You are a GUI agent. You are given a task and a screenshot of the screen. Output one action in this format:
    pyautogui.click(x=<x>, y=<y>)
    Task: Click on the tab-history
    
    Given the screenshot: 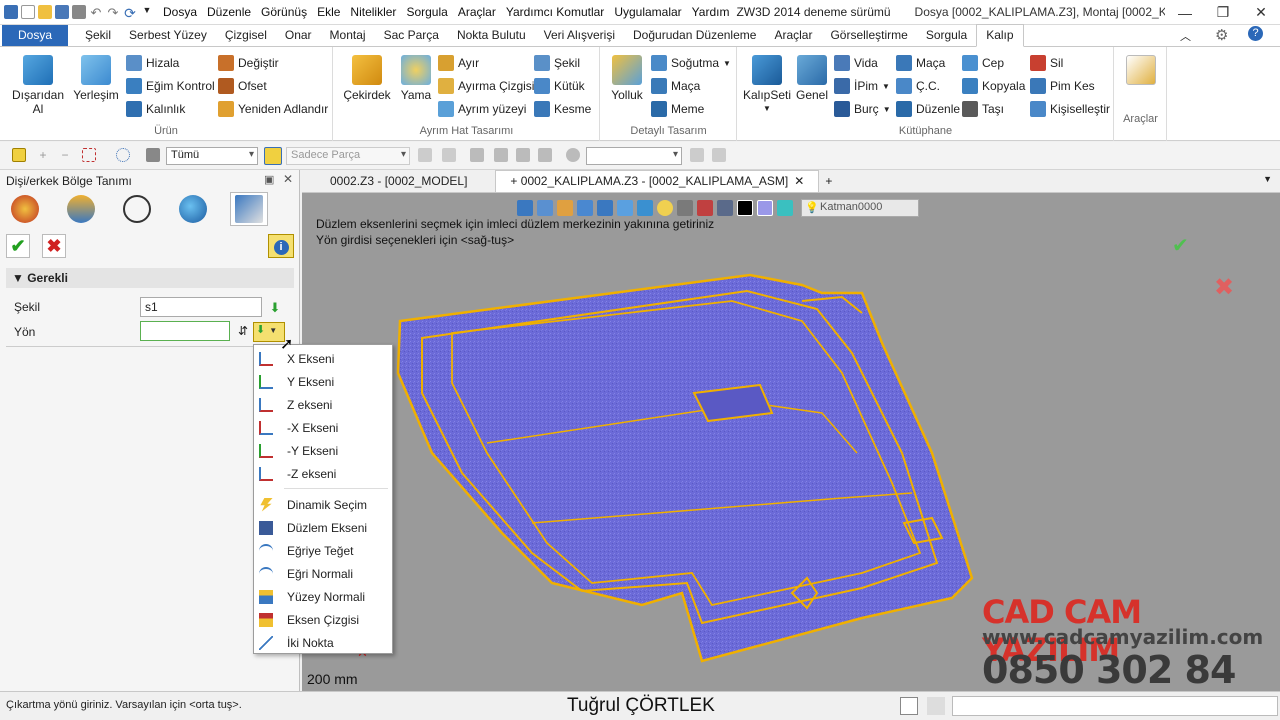 What is the action you would take?
    pyautogui.click(x=25, y=209)
    